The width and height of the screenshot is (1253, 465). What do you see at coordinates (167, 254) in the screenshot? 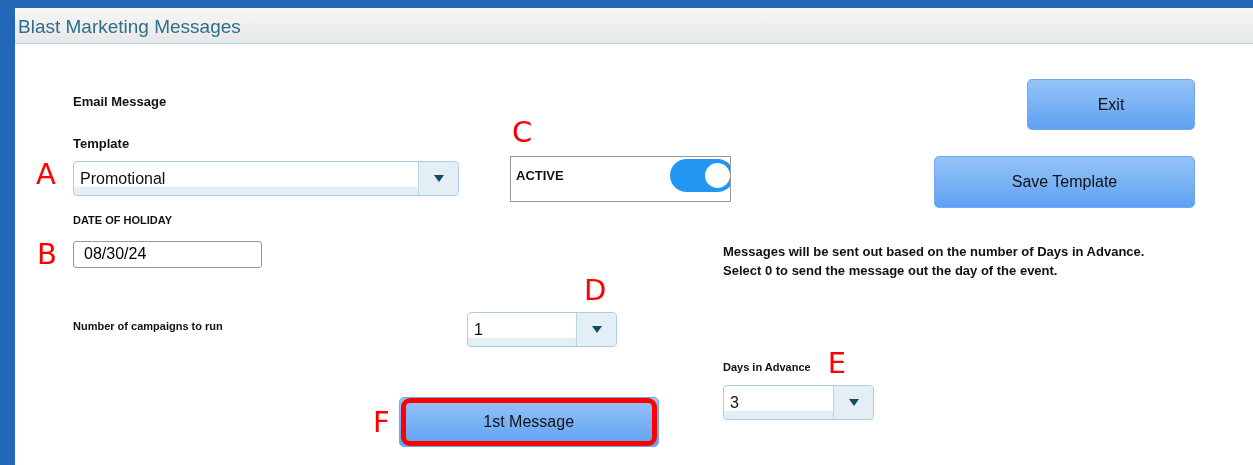
I see `date-field: 08/30/24` at bounding box center [167, 254].